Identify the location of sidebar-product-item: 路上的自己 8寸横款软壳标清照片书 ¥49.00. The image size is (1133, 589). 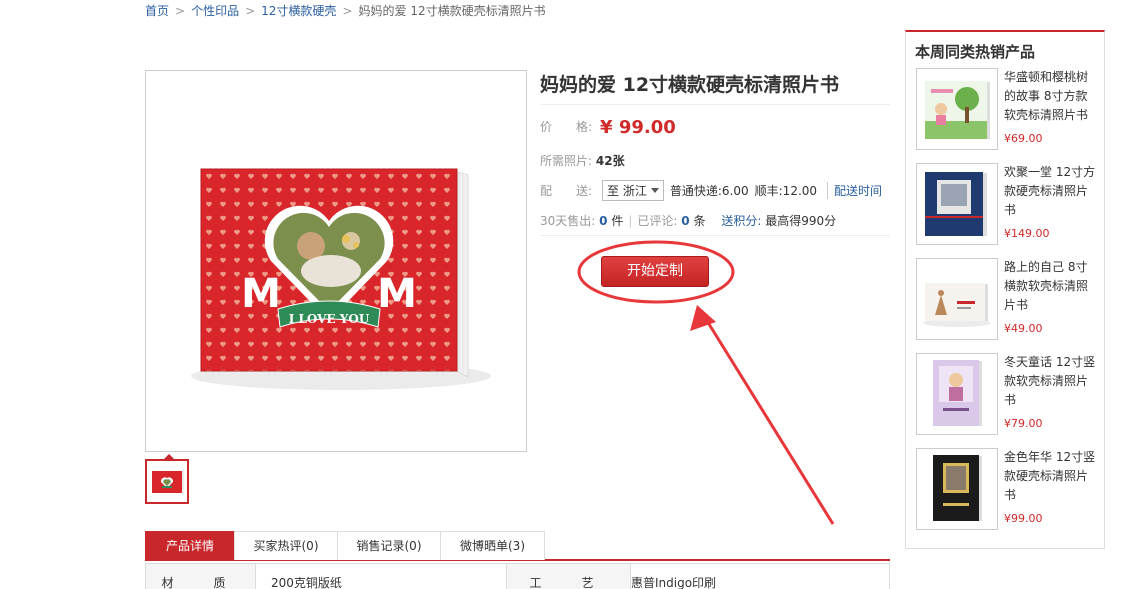
(1008, 300).